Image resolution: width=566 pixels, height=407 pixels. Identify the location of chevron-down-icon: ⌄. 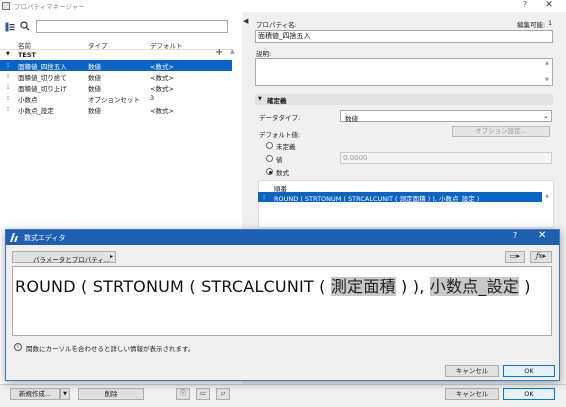
(546, 116).